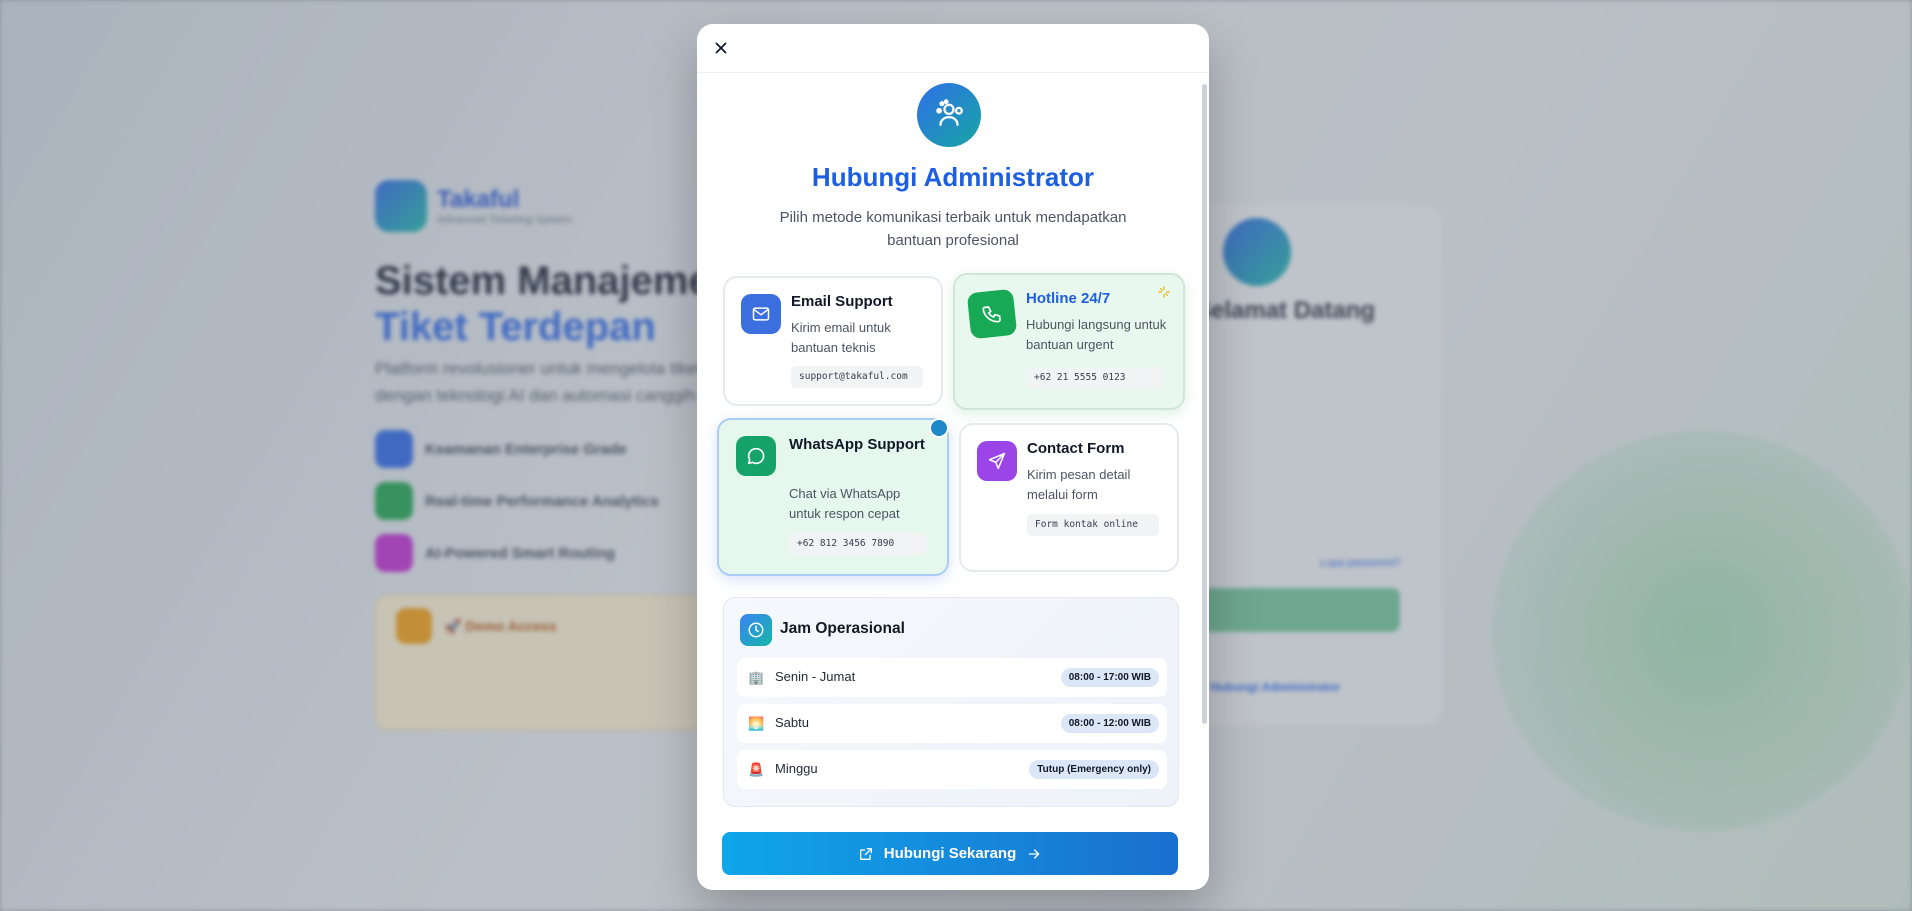 The height and width of the screenshot is (911, 1912). What do you see at coordinates (857, 377) in the screenshot?
I see `email-address: support@takaful.com` at bounding box center [857, 377].